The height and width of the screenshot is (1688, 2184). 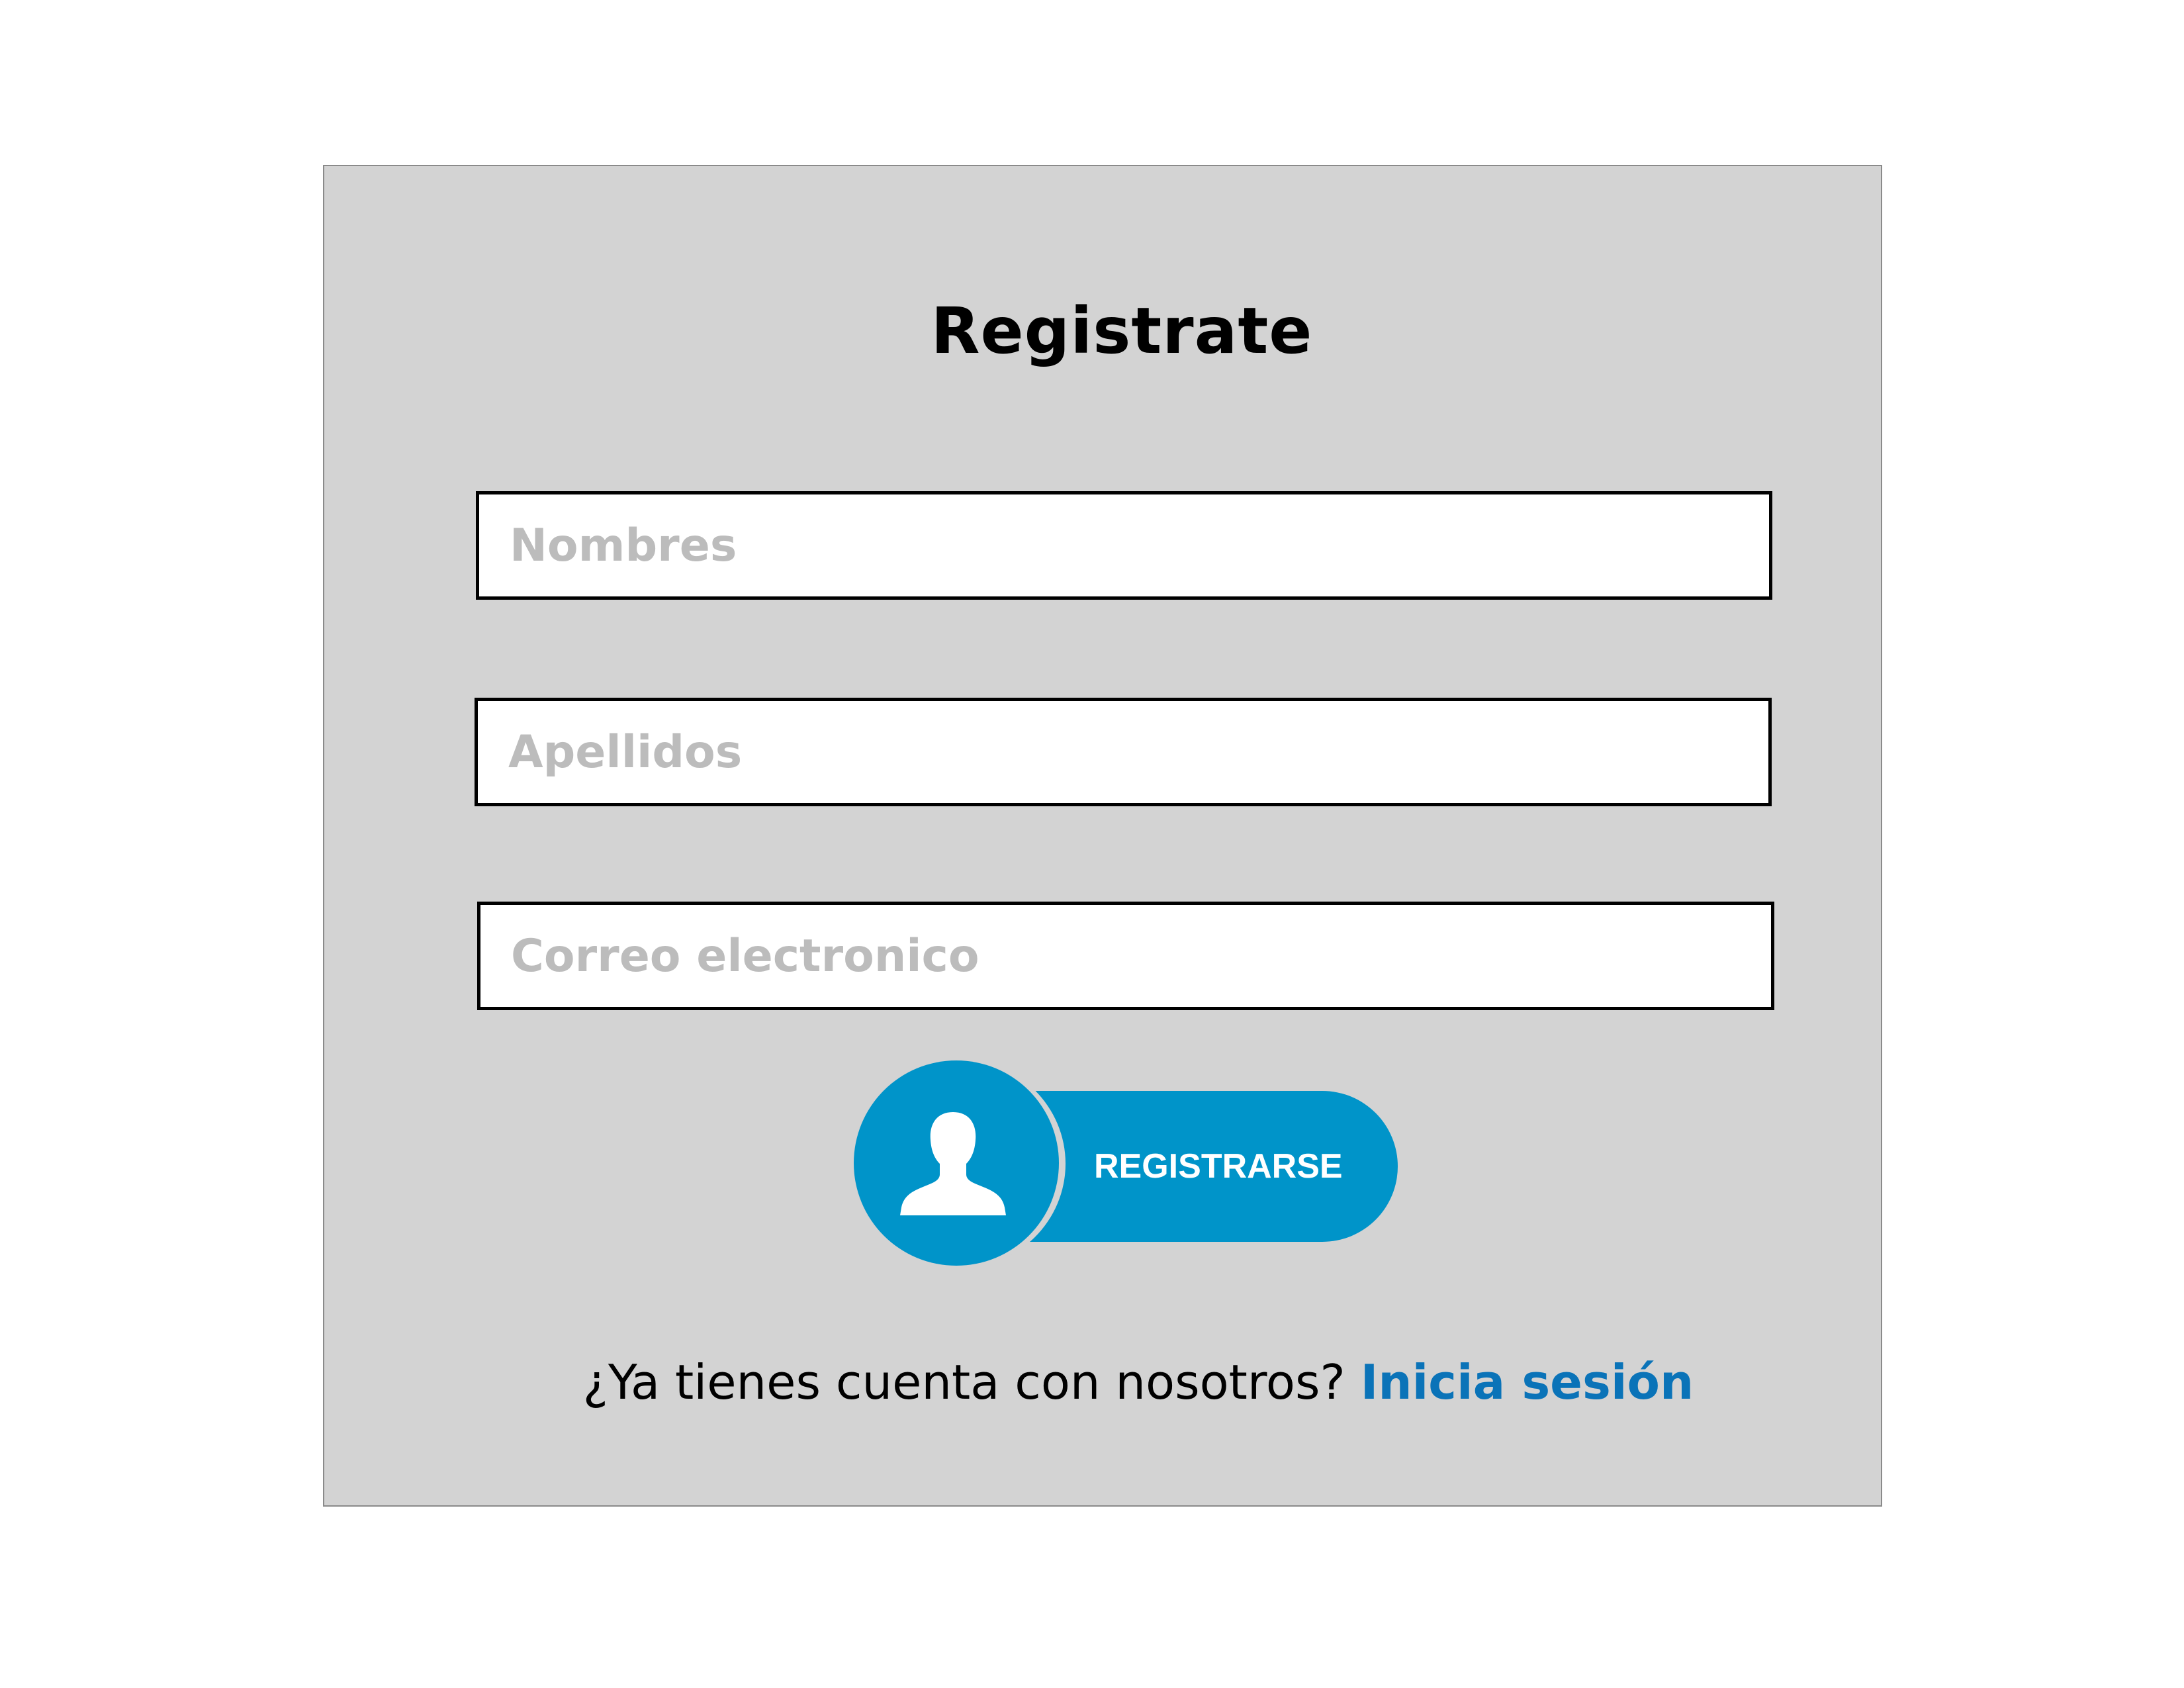 I want to click on email-field, so click(x=1125, y=956).